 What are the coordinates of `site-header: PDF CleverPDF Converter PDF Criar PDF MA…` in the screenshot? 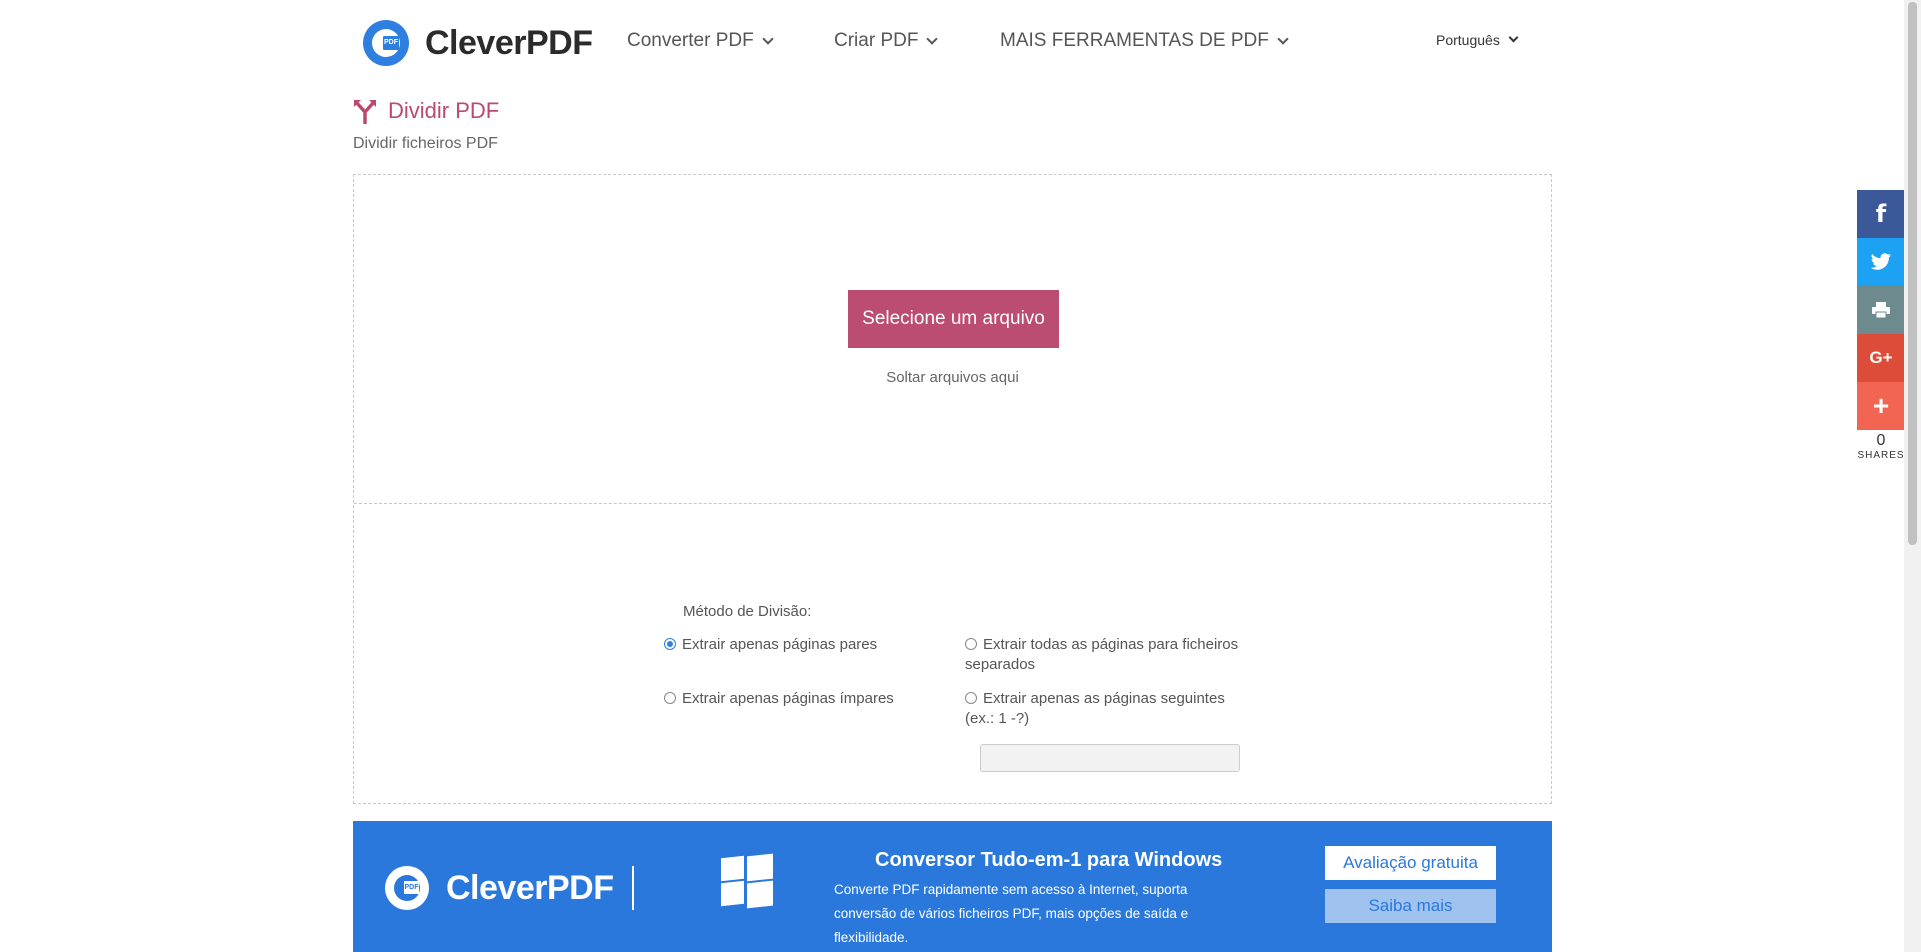 It's located at (960, 42).